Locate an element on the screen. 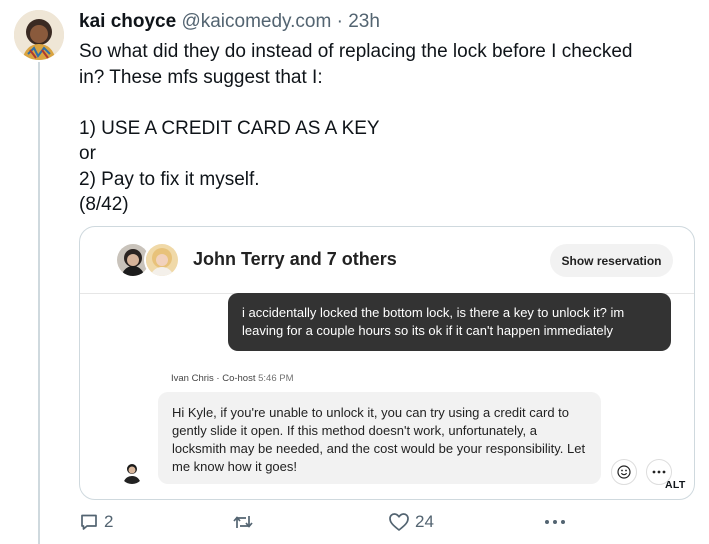 This screenshot has width=709, height=544. author-name: kai choyce is located at coordinates (127, 21).